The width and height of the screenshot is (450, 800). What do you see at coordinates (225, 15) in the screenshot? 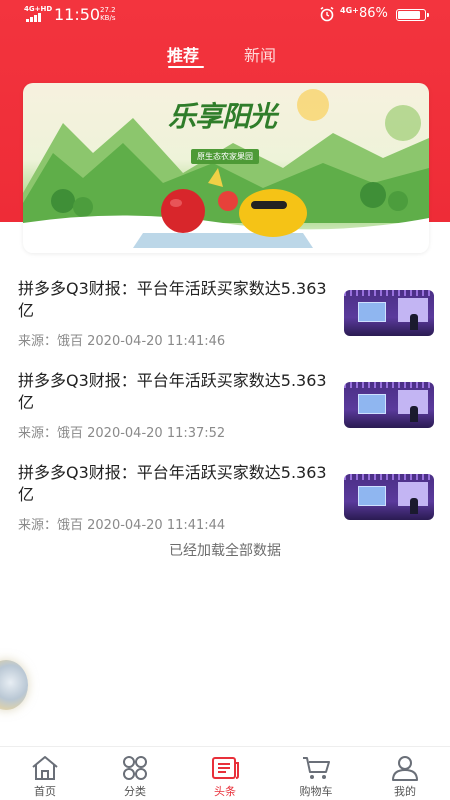
I see `status-bar: 4G+HD 11:50 27.2 KB/s 4G+ 86%` at bounding box center [225, 15].